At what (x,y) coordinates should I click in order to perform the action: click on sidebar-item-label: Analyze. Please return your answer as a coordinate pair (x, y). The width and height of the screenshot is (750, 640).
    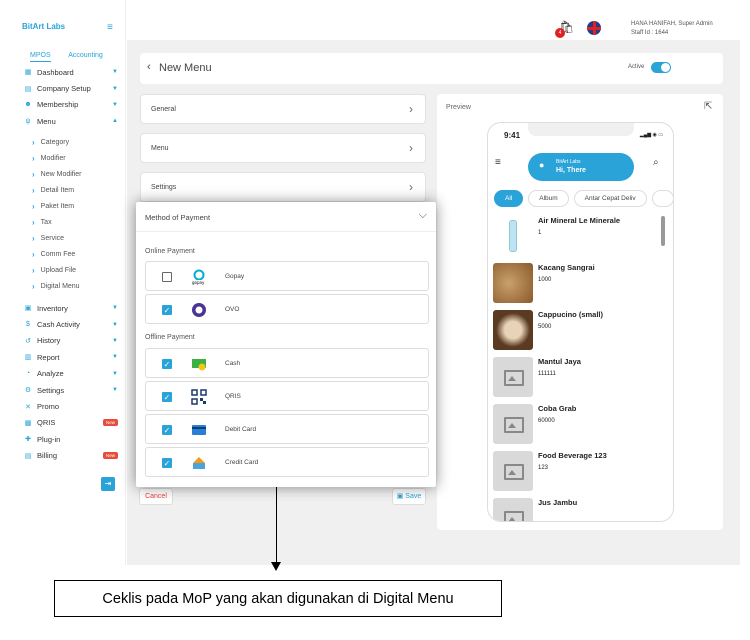
    Looking at the image, I should click on (50, 374).